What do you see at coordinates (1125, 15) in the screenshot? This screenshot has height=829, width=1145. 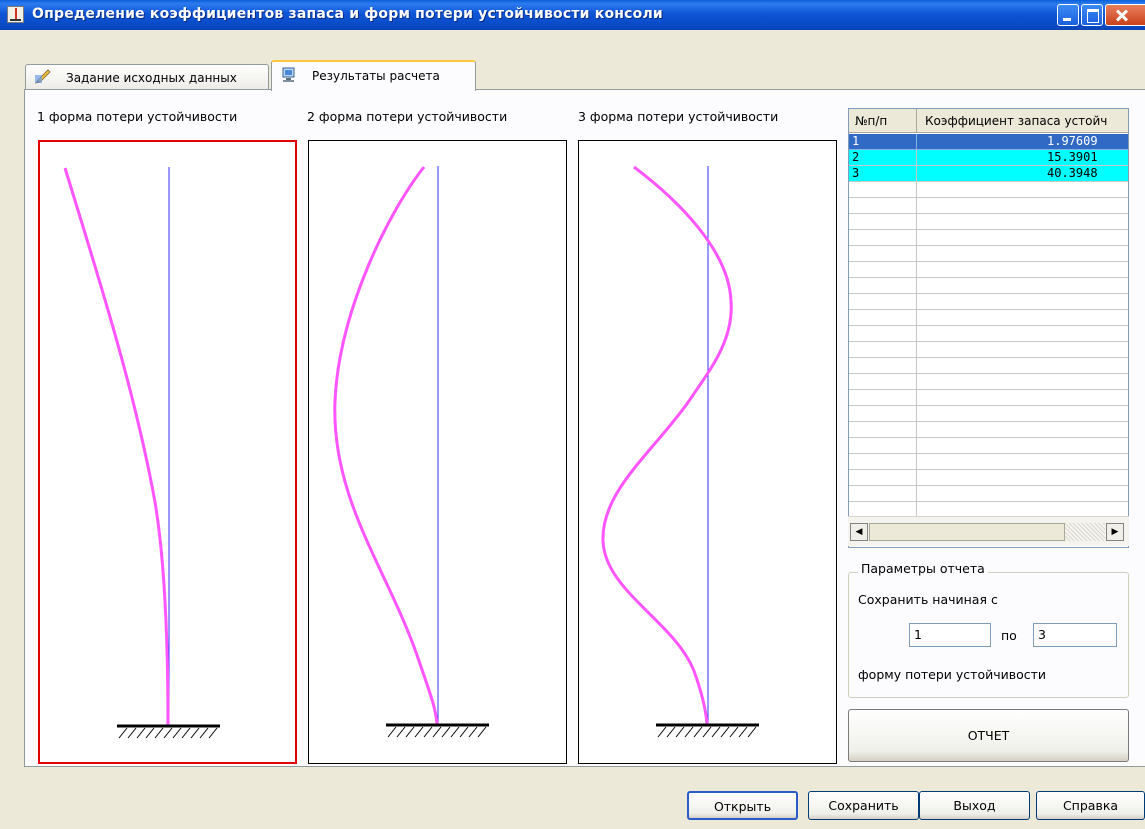 I see `close-icon` at bounding box center [1125, 15].